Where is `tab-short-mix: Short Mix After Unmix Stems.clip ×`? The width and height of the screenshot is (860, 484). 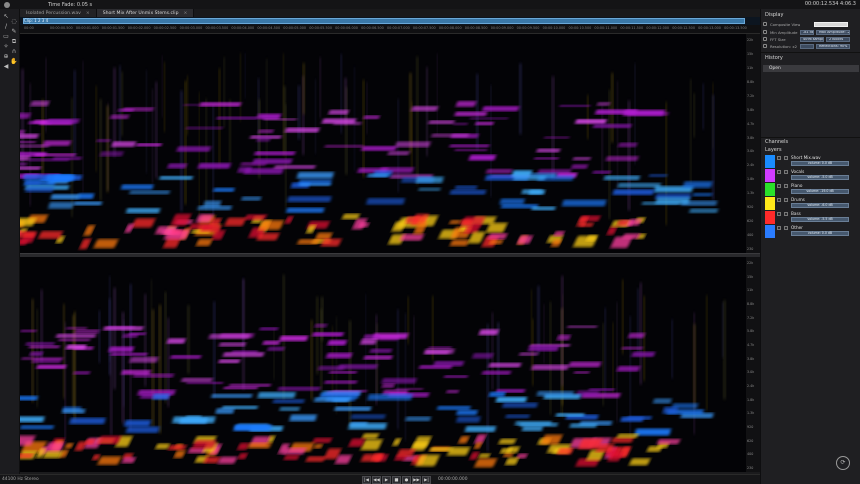 tab-short-mix: Short Mix After Unmix Stems.clip × is located at coordinates (145, 13).